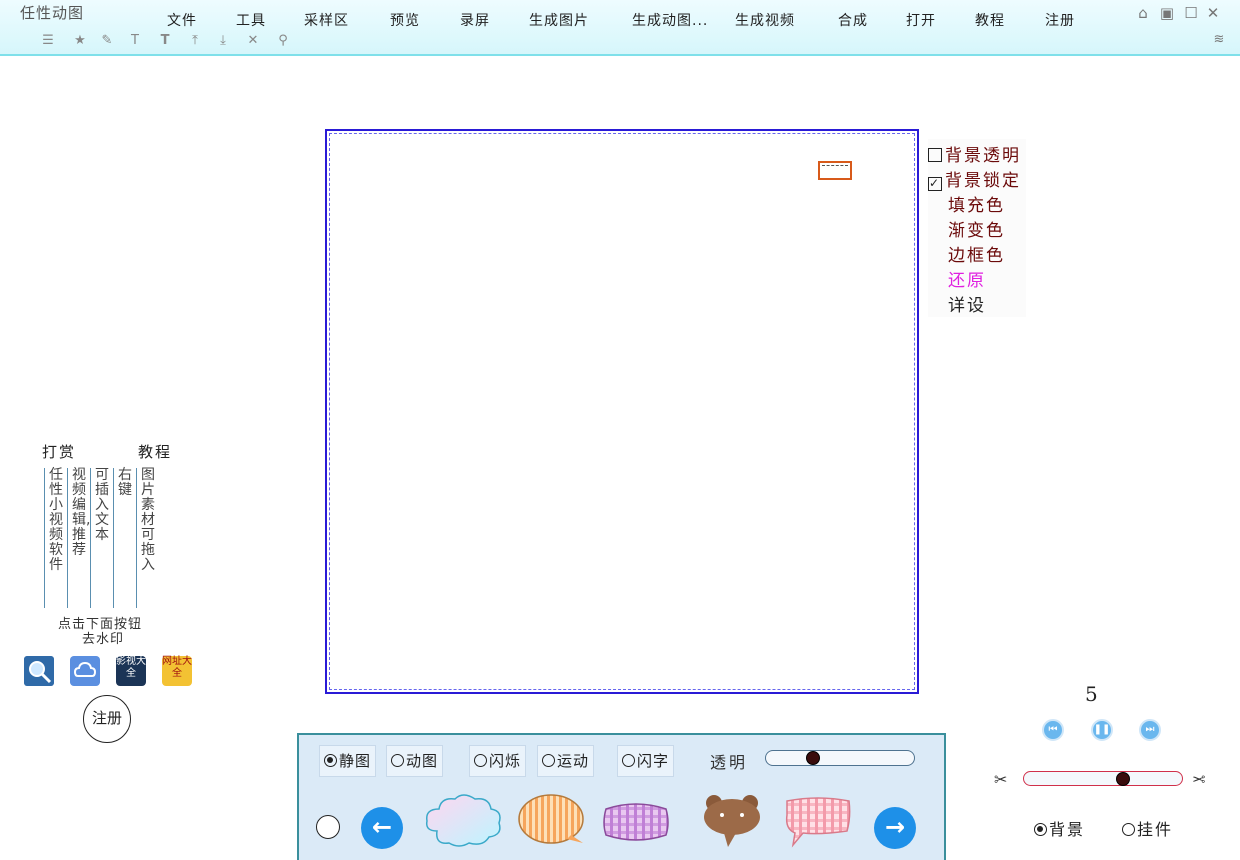  Describe the element at coordinates (52, 13) in the screenshot. I see `app-title: 任性动图` at that location.